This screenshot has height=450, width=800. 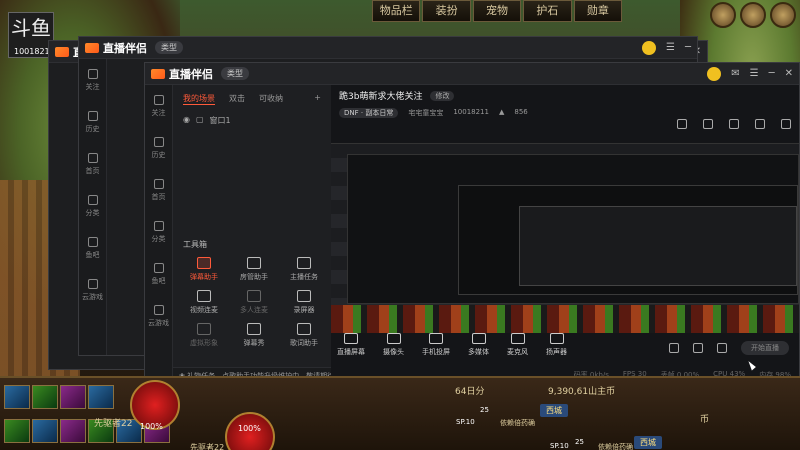 I want to click on source-media: 多媒体, so click(x=478, y=345).